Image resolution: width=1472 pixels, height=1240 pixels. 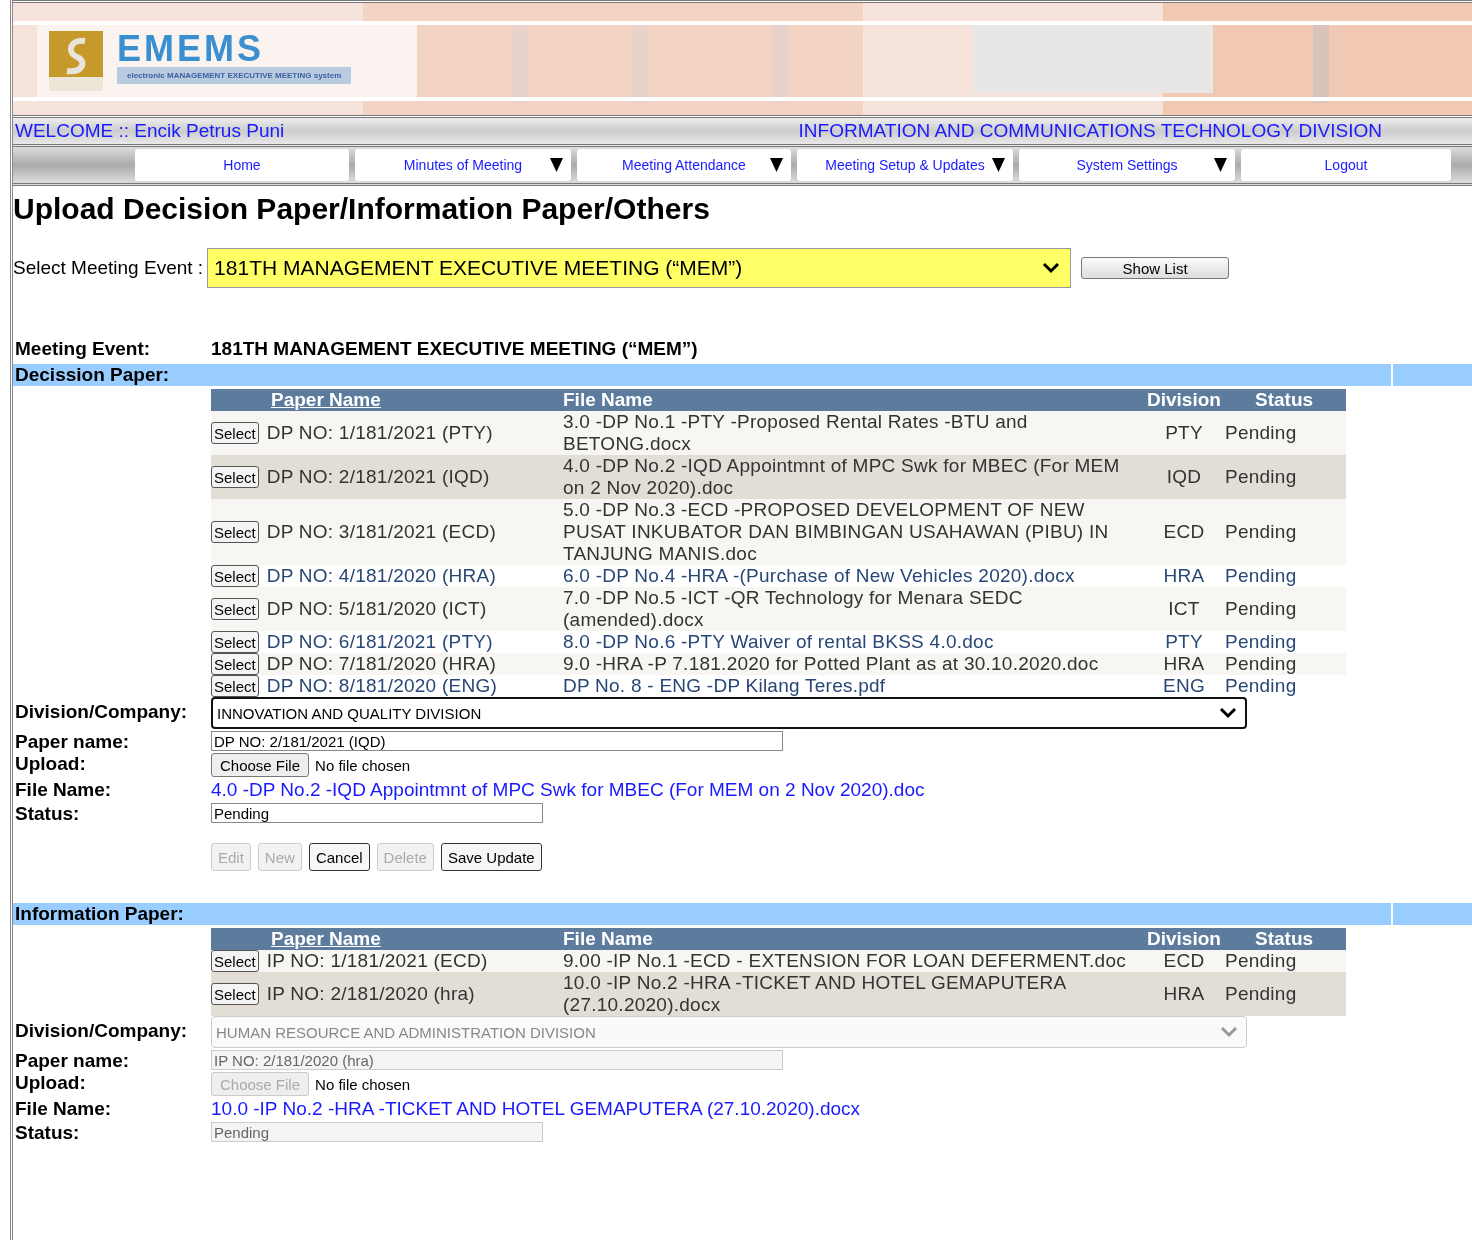 What do you see at coordinates (382, 686) in the screenshot?
I see `paper-name: DP NO: 8/181/2020 (ENG)` at bounding box center [382, 686].